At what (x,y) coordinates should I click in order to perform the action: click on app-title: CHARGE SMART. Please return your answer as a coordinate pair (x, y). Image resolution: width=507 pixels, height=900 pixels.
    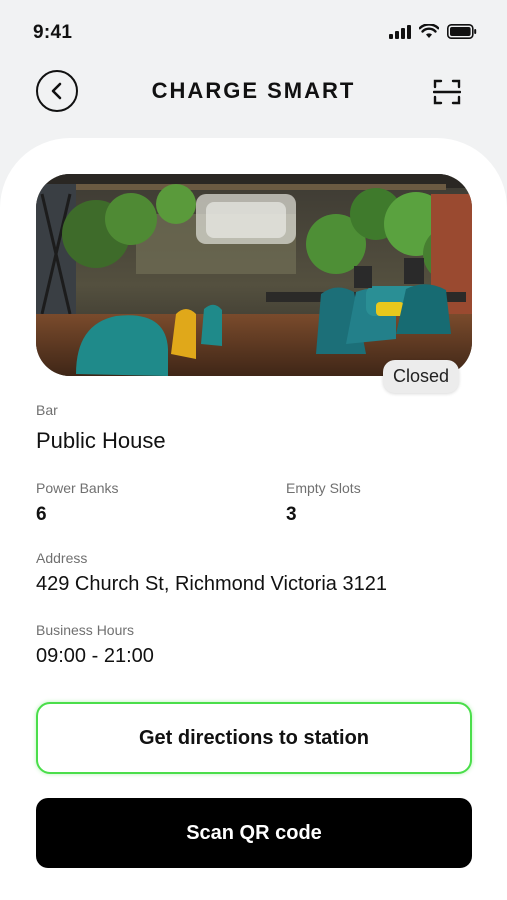
    Looking at the image, I should click on (253, 90).